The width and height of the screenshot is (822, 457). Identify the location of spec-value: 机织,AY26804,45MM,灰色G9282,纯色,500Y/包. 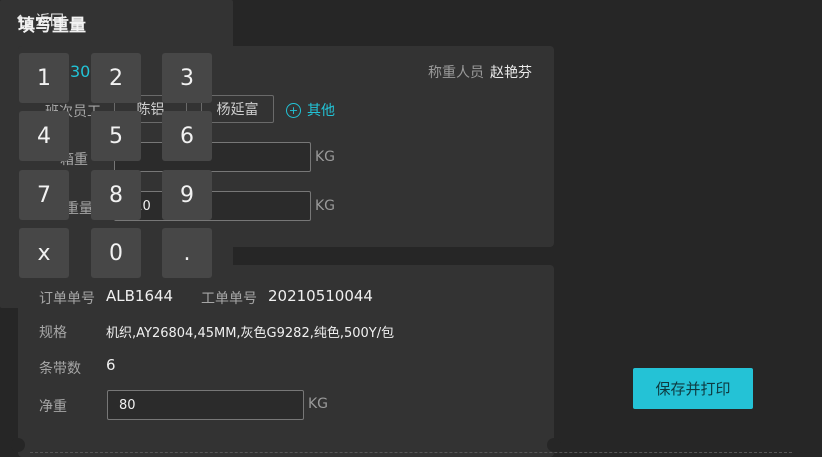
(250, 333).